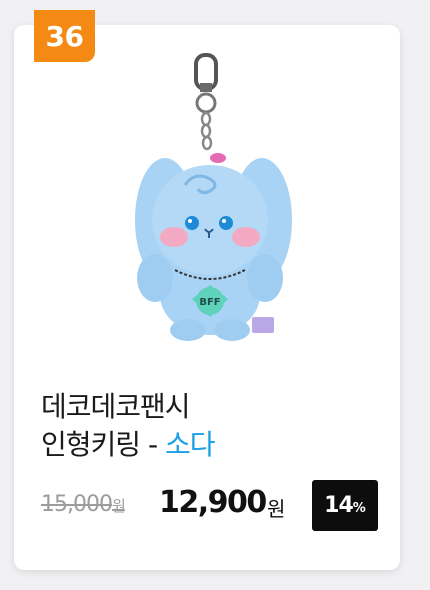 This screenshot has width=430, height=590. I want to click on discount-badge: 14%, so click(345, 505).